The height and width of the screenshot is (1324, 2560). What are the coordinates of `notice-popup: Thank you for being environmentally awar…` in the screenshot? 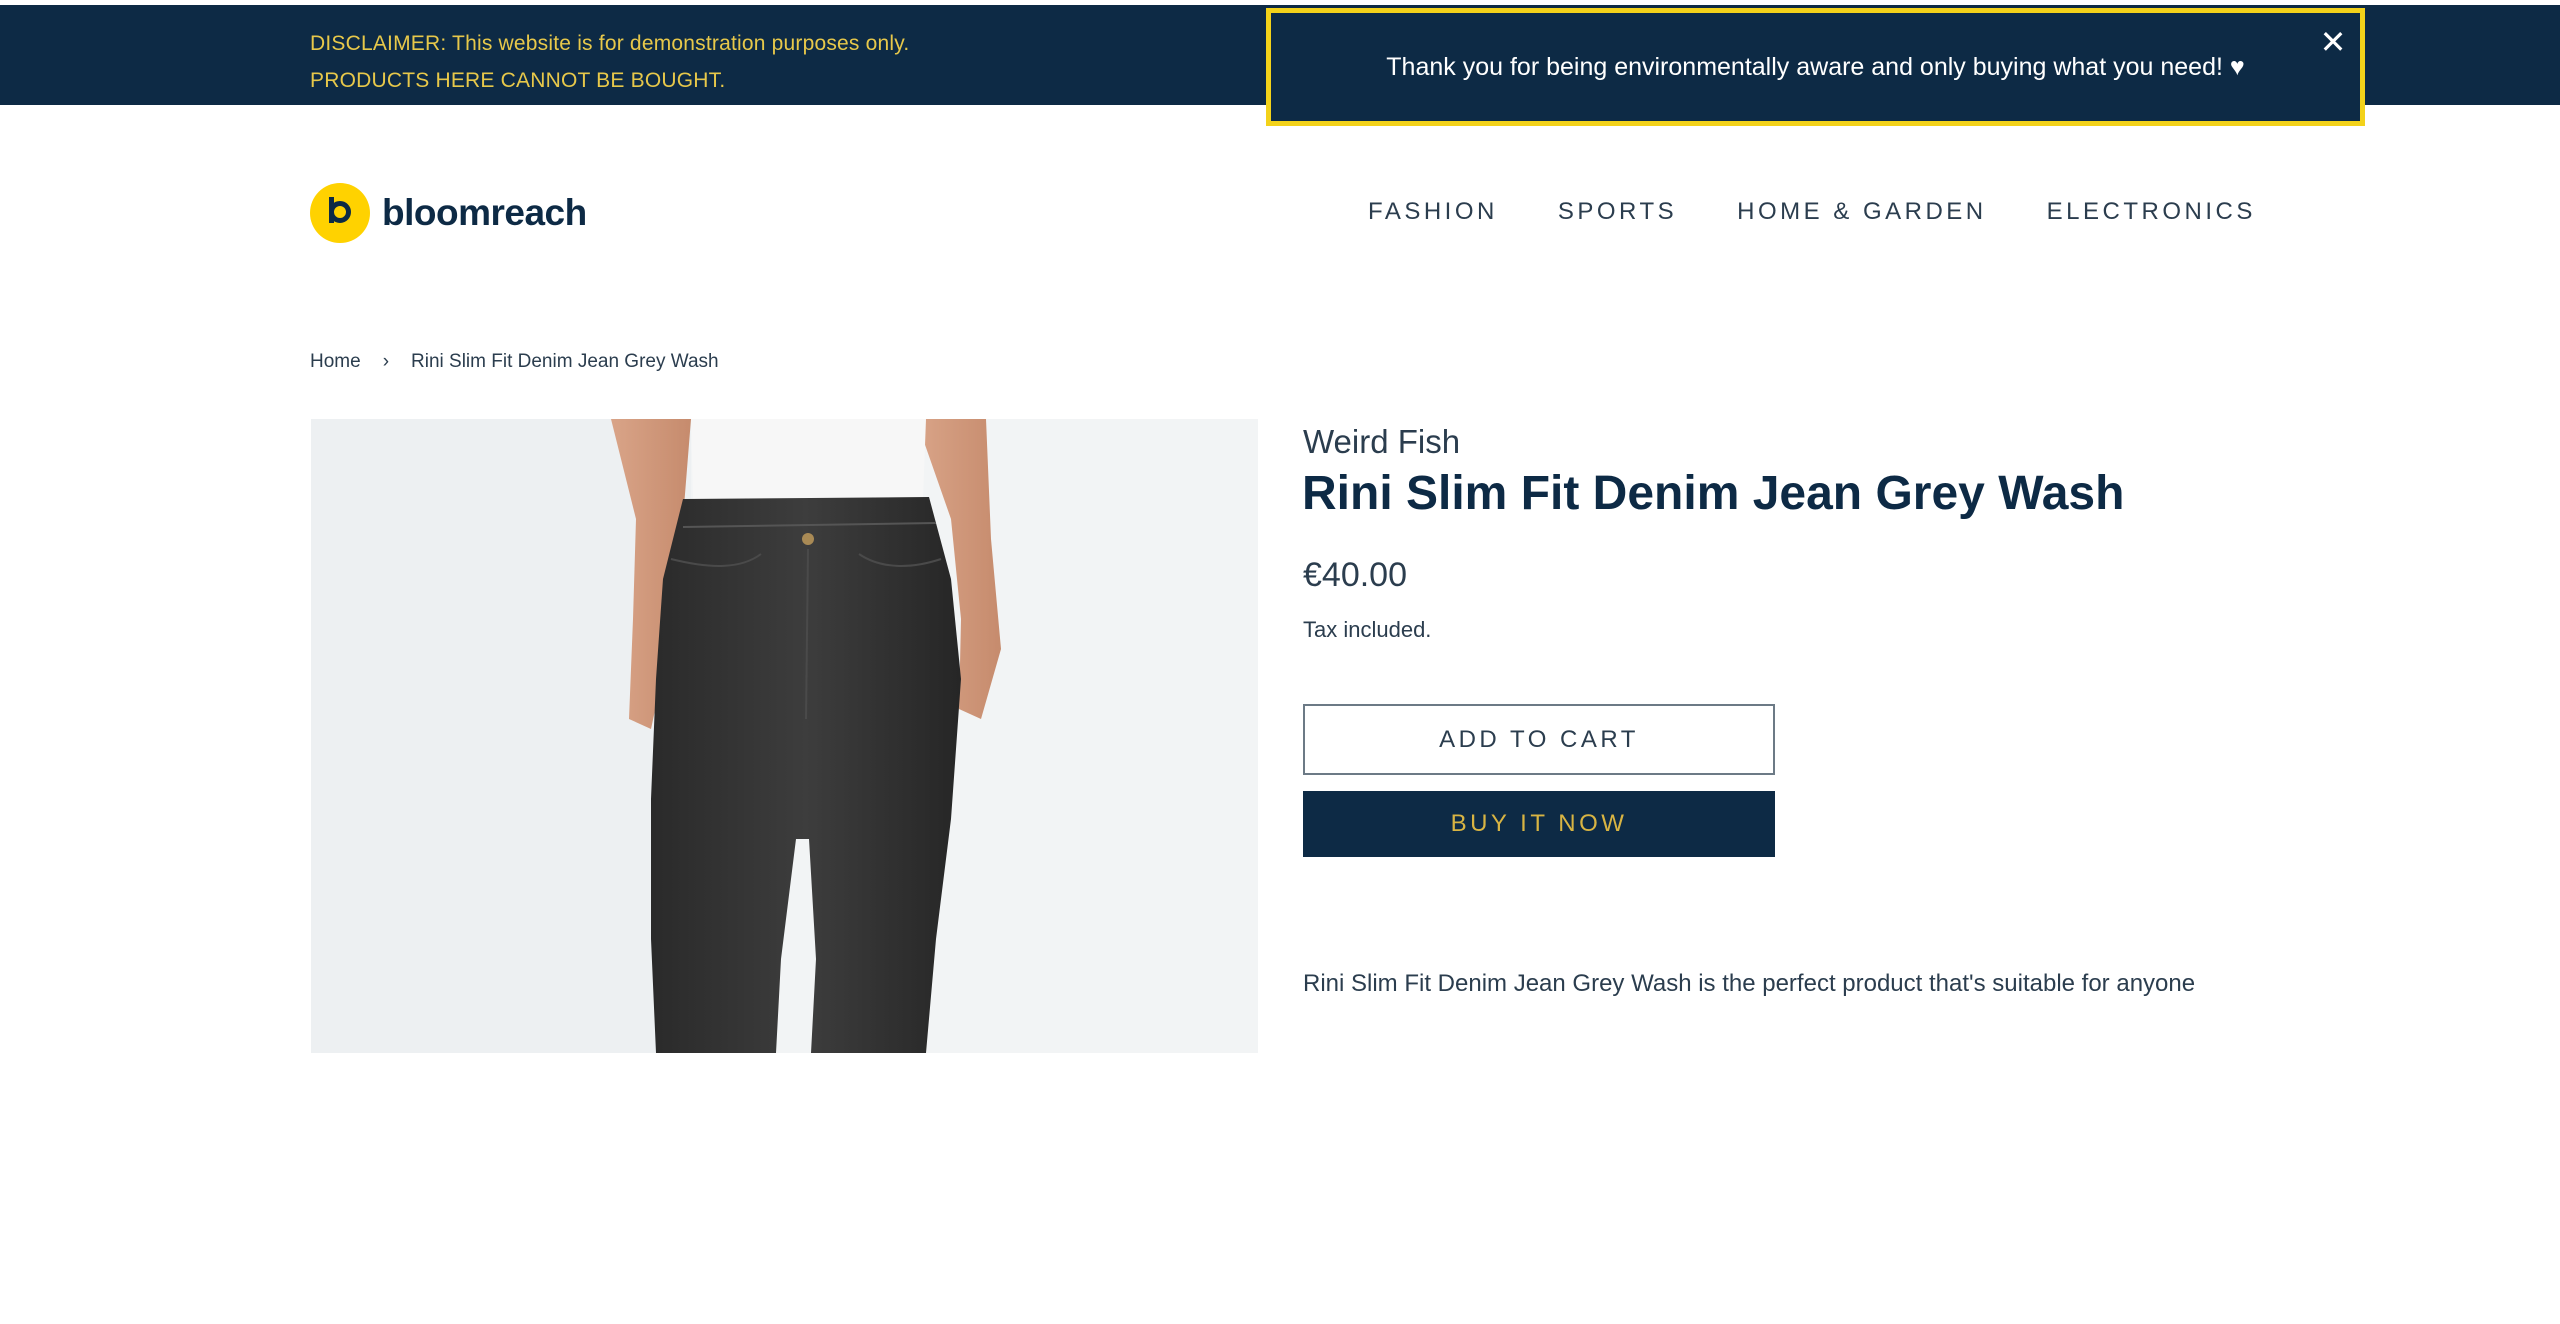 It's located at (1815, 67).